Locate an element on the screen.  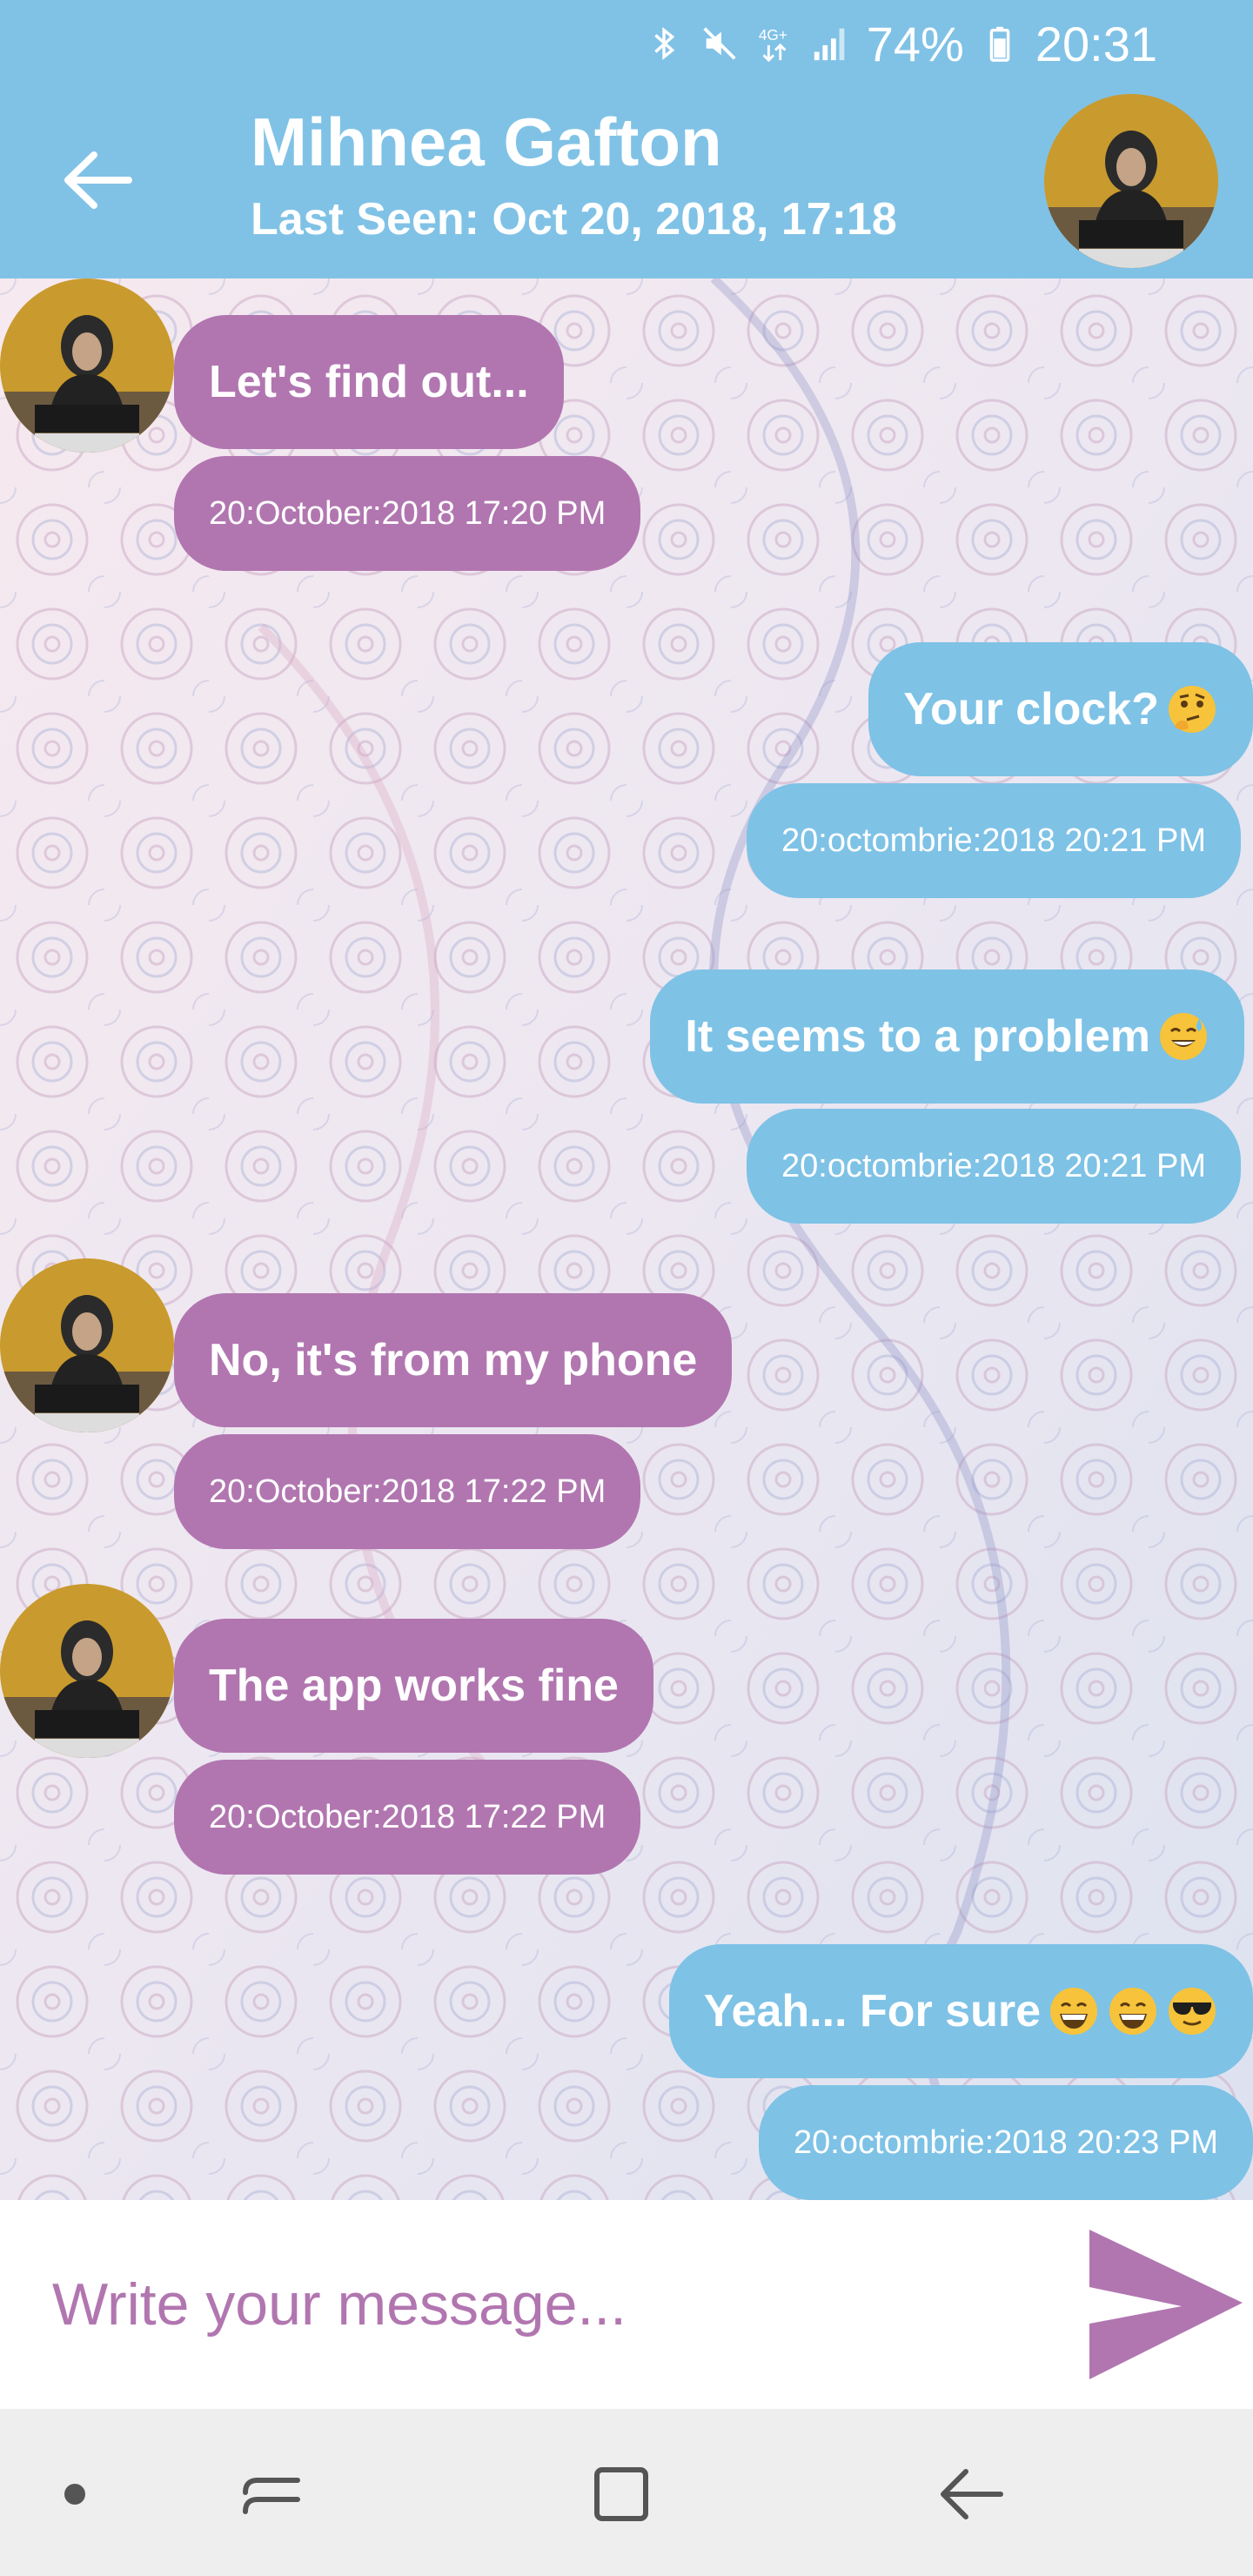
message-composer is located at coordinates (626, 2304).